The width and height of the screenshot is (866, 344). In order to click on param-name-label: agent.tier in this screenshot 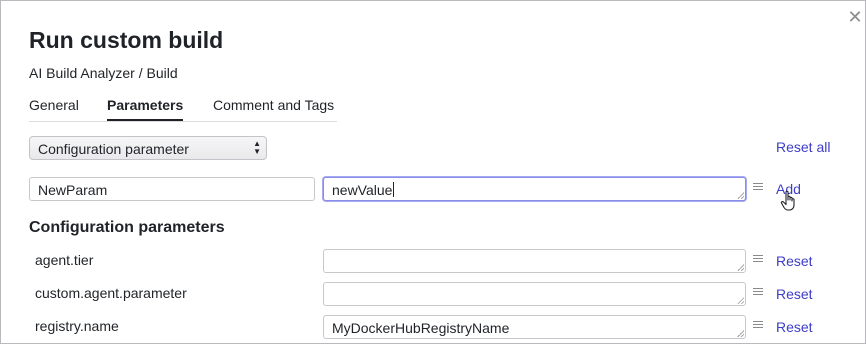, I will do `click(64, 260)`.